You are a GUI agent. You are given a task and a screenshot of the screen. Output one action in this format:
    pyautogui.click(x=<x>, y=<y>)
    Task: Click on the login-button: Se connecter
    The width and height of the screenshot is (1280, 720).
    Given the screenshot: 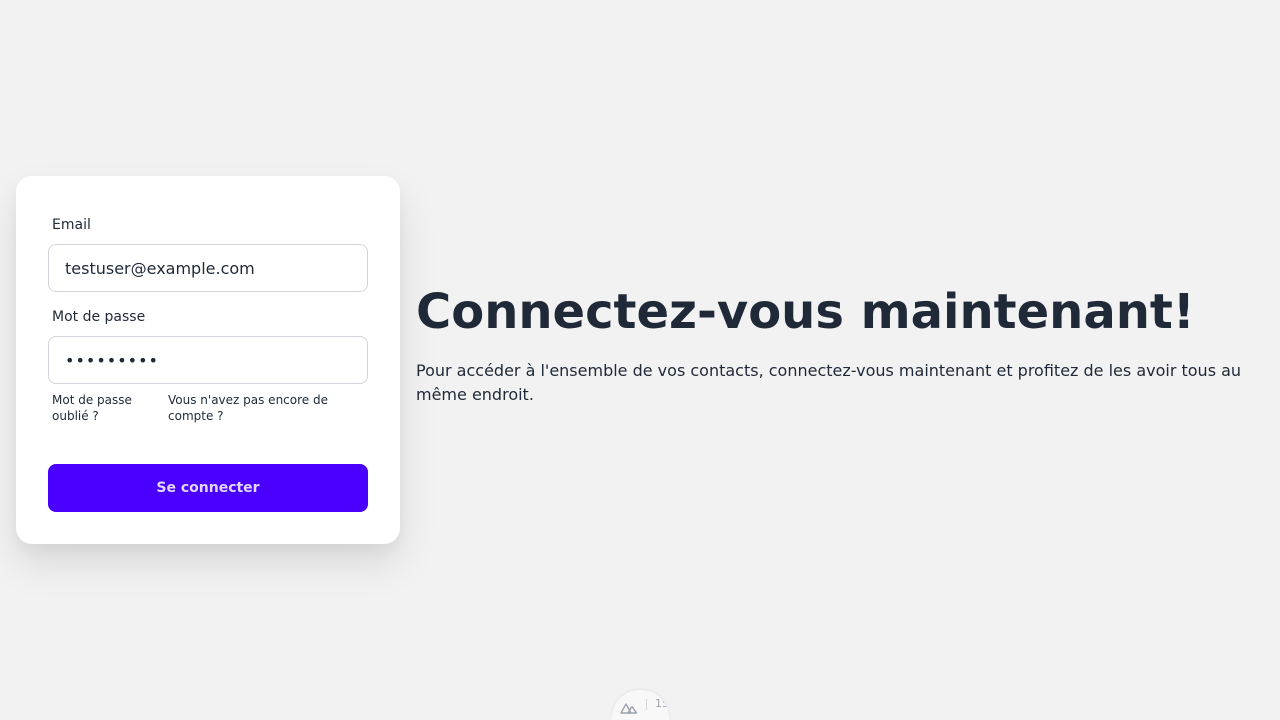 What is the action you would take?
    pyautogui.click(x=208, y=488)
    